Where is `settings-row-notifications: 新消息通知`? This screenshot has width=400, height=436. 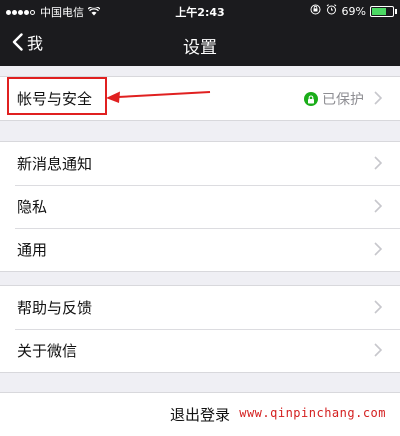 settings-row-notifications: 新消息通知 is located at coordinates (200, 163).